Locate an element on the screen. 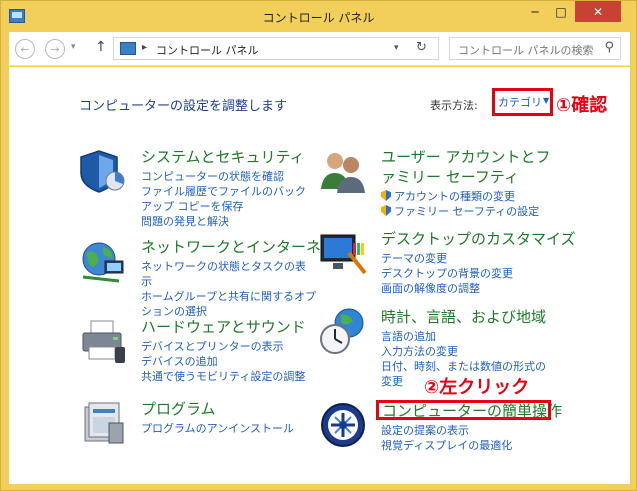 The width and height of the screenshot is (637, 491). link-file-history: ファイル履歴でファイルのバックアップ コピーを保存 is located at coordinates (228, 199).